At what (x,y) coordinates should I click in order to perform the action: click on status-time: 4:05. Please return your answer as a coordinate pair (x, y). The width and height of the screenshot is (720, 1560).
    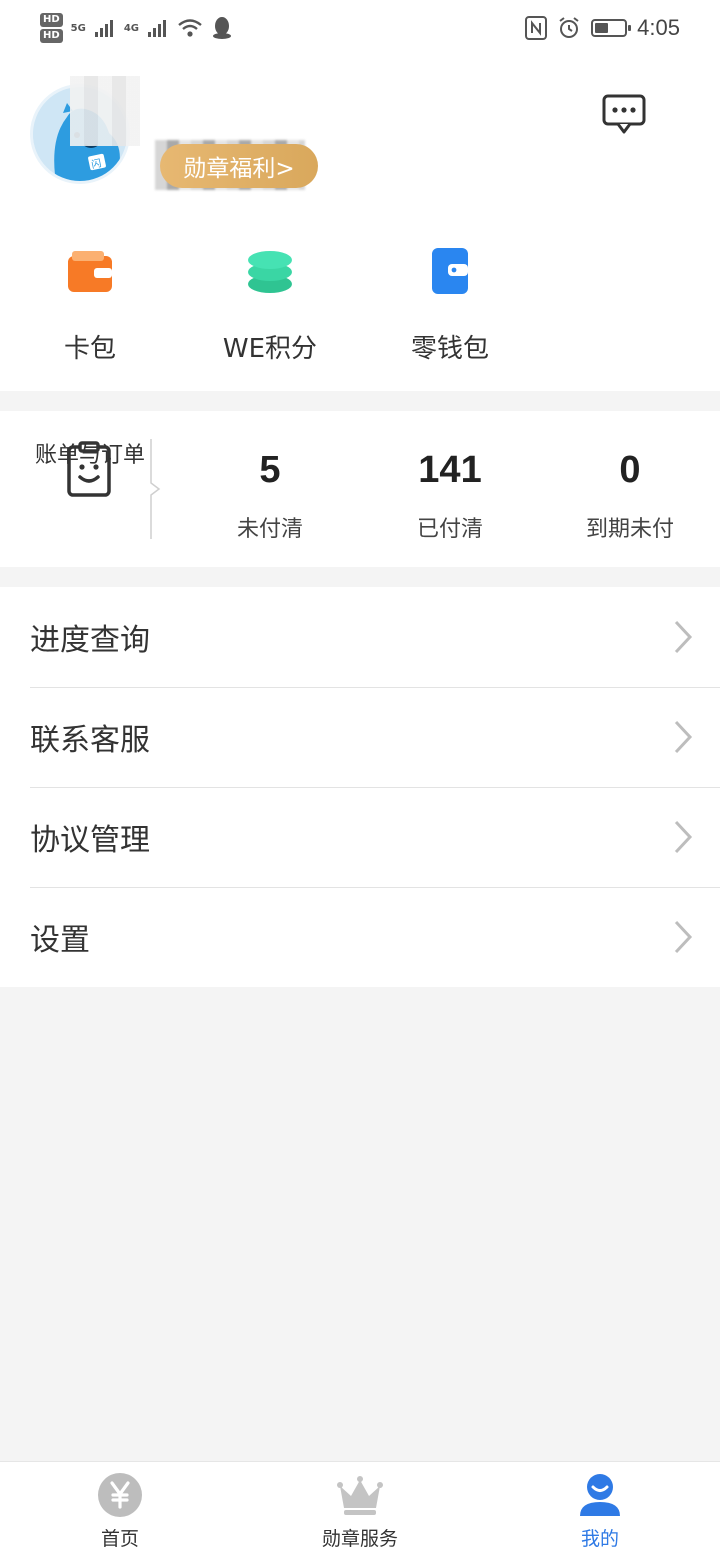
    Looking at the image, I should click on (658, 27).